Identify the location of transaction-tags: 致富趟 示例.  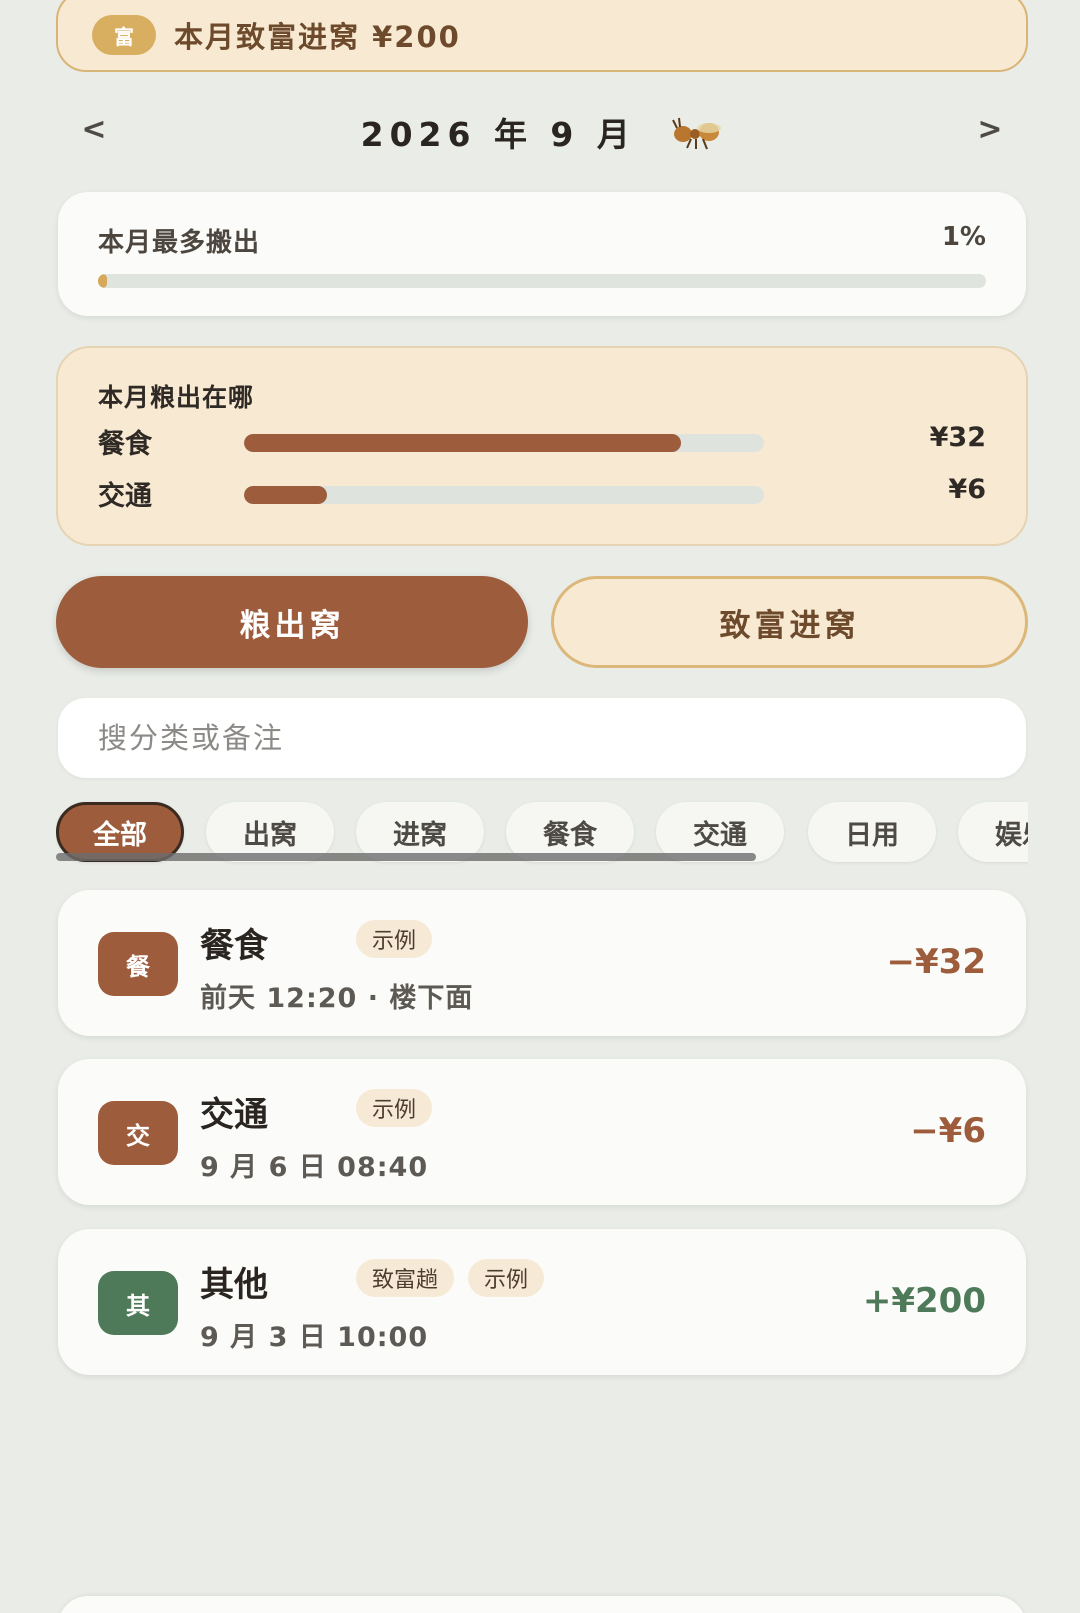
(450, 1278).